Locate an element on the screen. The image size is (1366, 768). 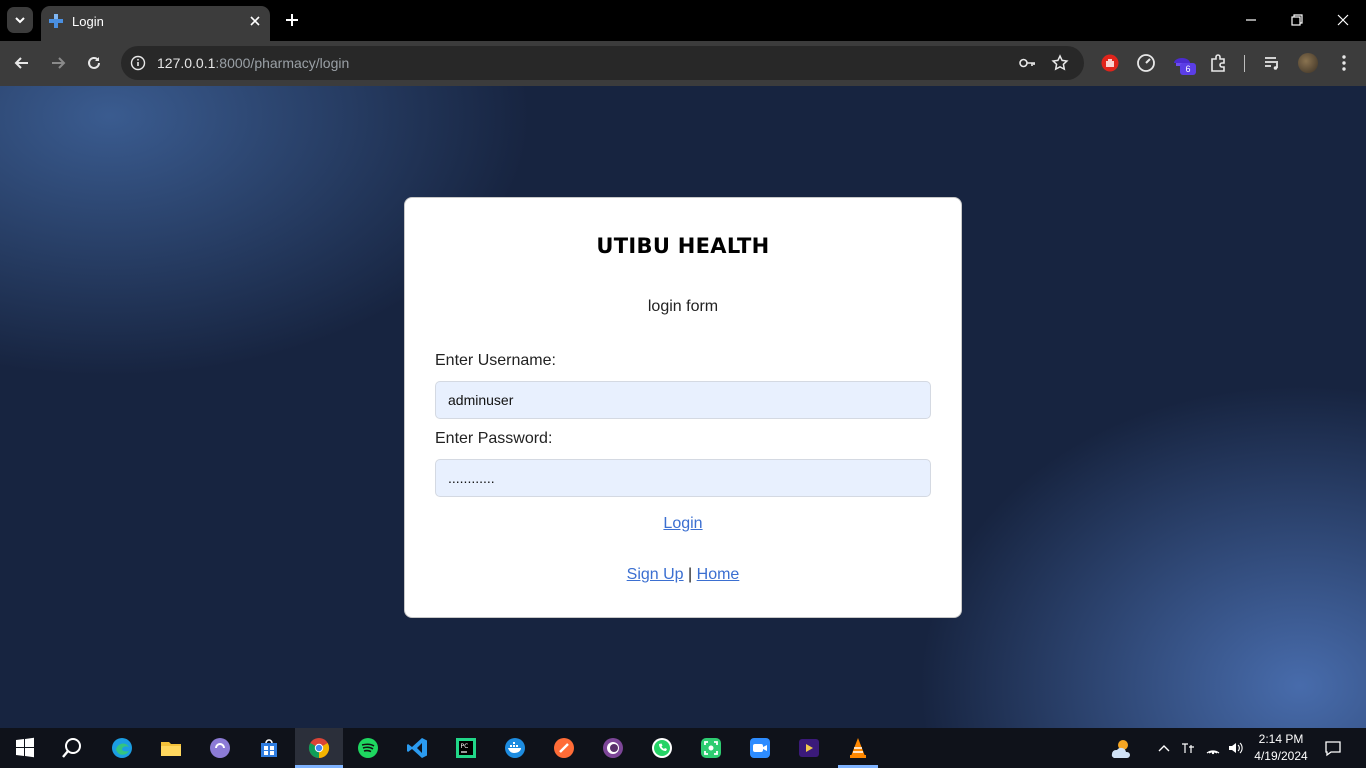
url-path: :8000/pharmacy/login is located at coordinates (282, 63).